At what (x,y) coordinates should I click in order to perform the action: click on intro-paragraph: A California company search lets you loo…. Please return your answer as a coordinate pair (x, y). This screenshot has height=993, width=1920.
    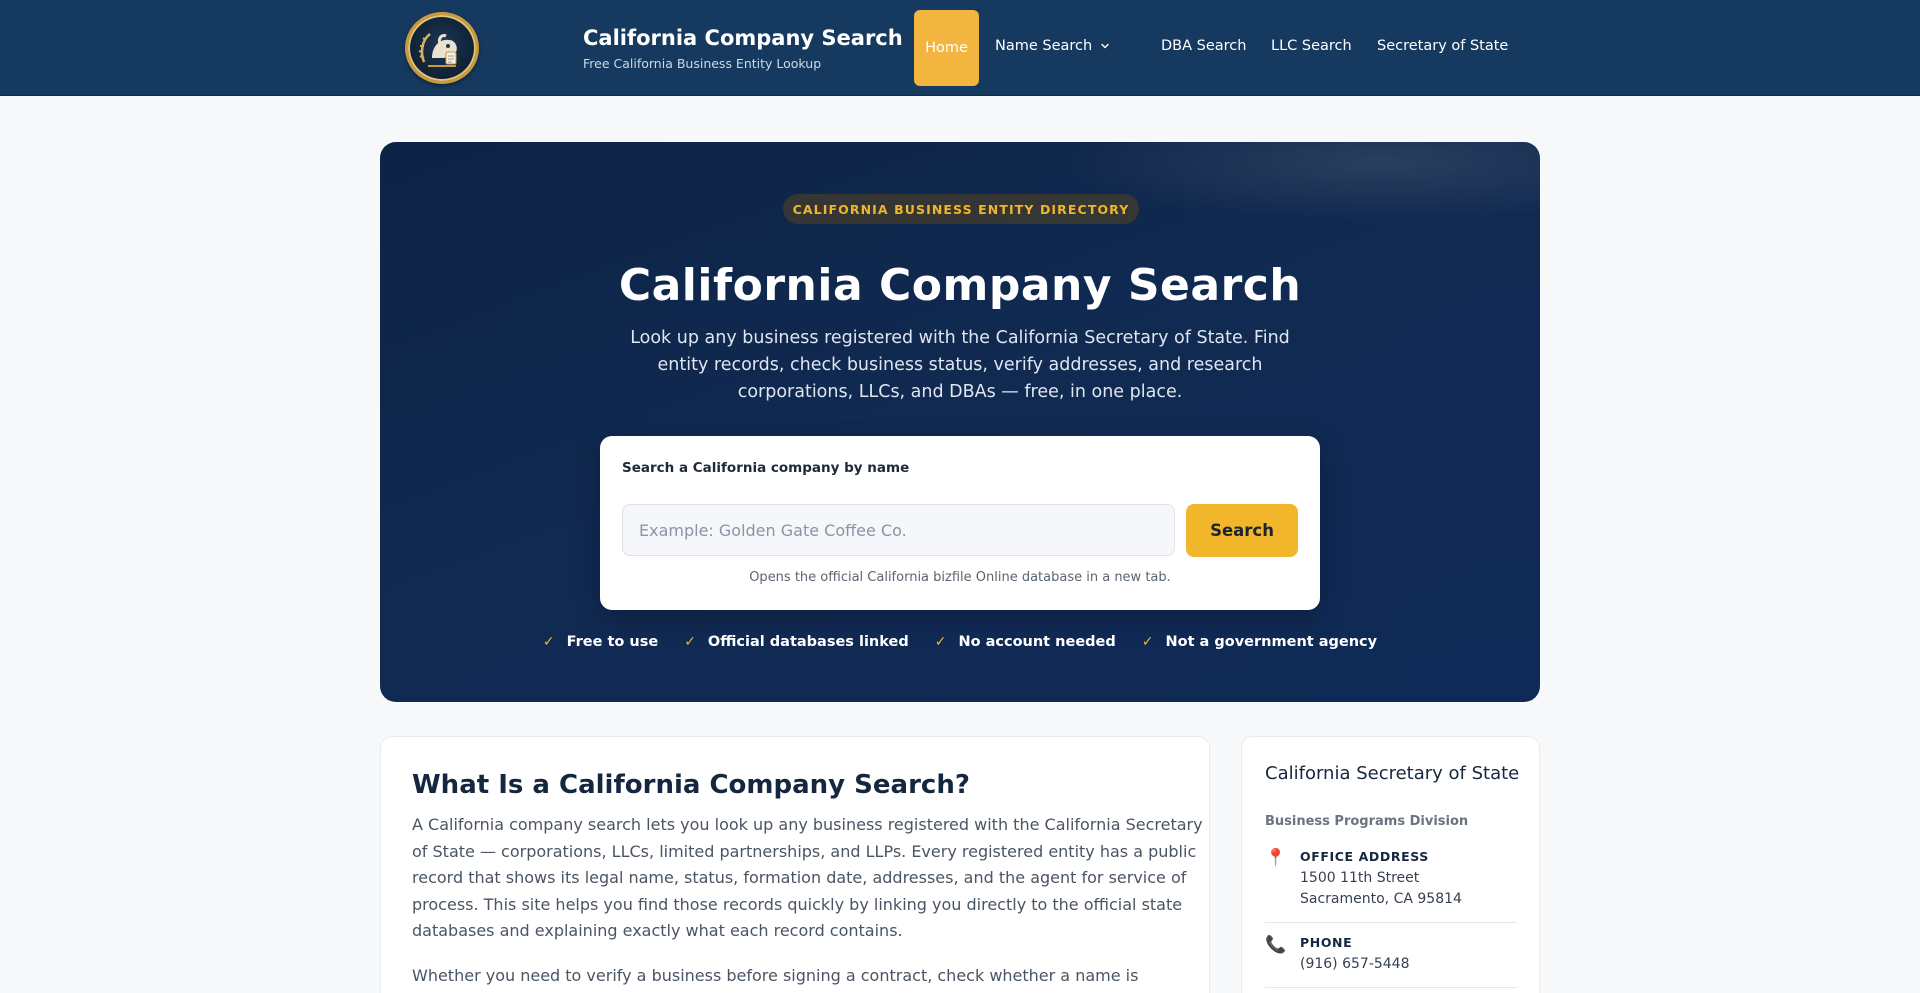
    Looking at the image, I should click on (807, 878).